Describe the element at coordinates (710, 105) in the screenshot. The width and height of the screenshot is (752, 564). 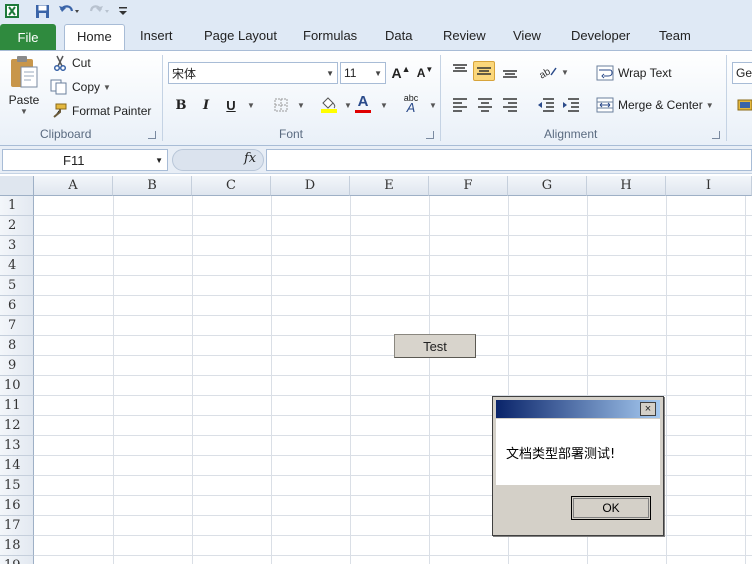
I see `merge-dropdown-icon: ▼` at that location.